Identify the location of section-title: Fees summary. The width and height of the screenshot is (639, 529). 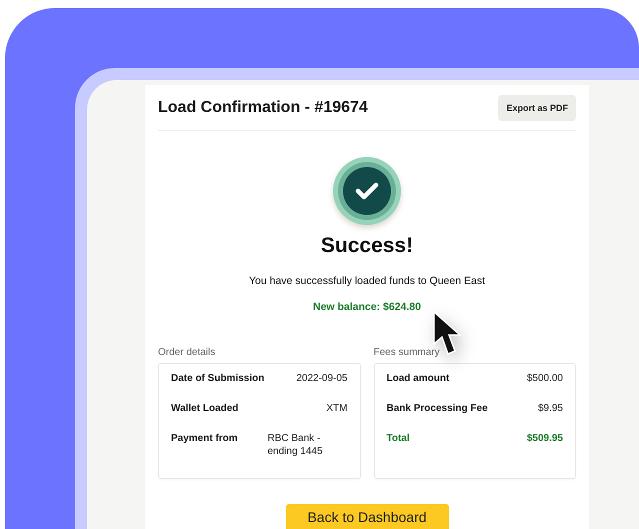
(407, 352).